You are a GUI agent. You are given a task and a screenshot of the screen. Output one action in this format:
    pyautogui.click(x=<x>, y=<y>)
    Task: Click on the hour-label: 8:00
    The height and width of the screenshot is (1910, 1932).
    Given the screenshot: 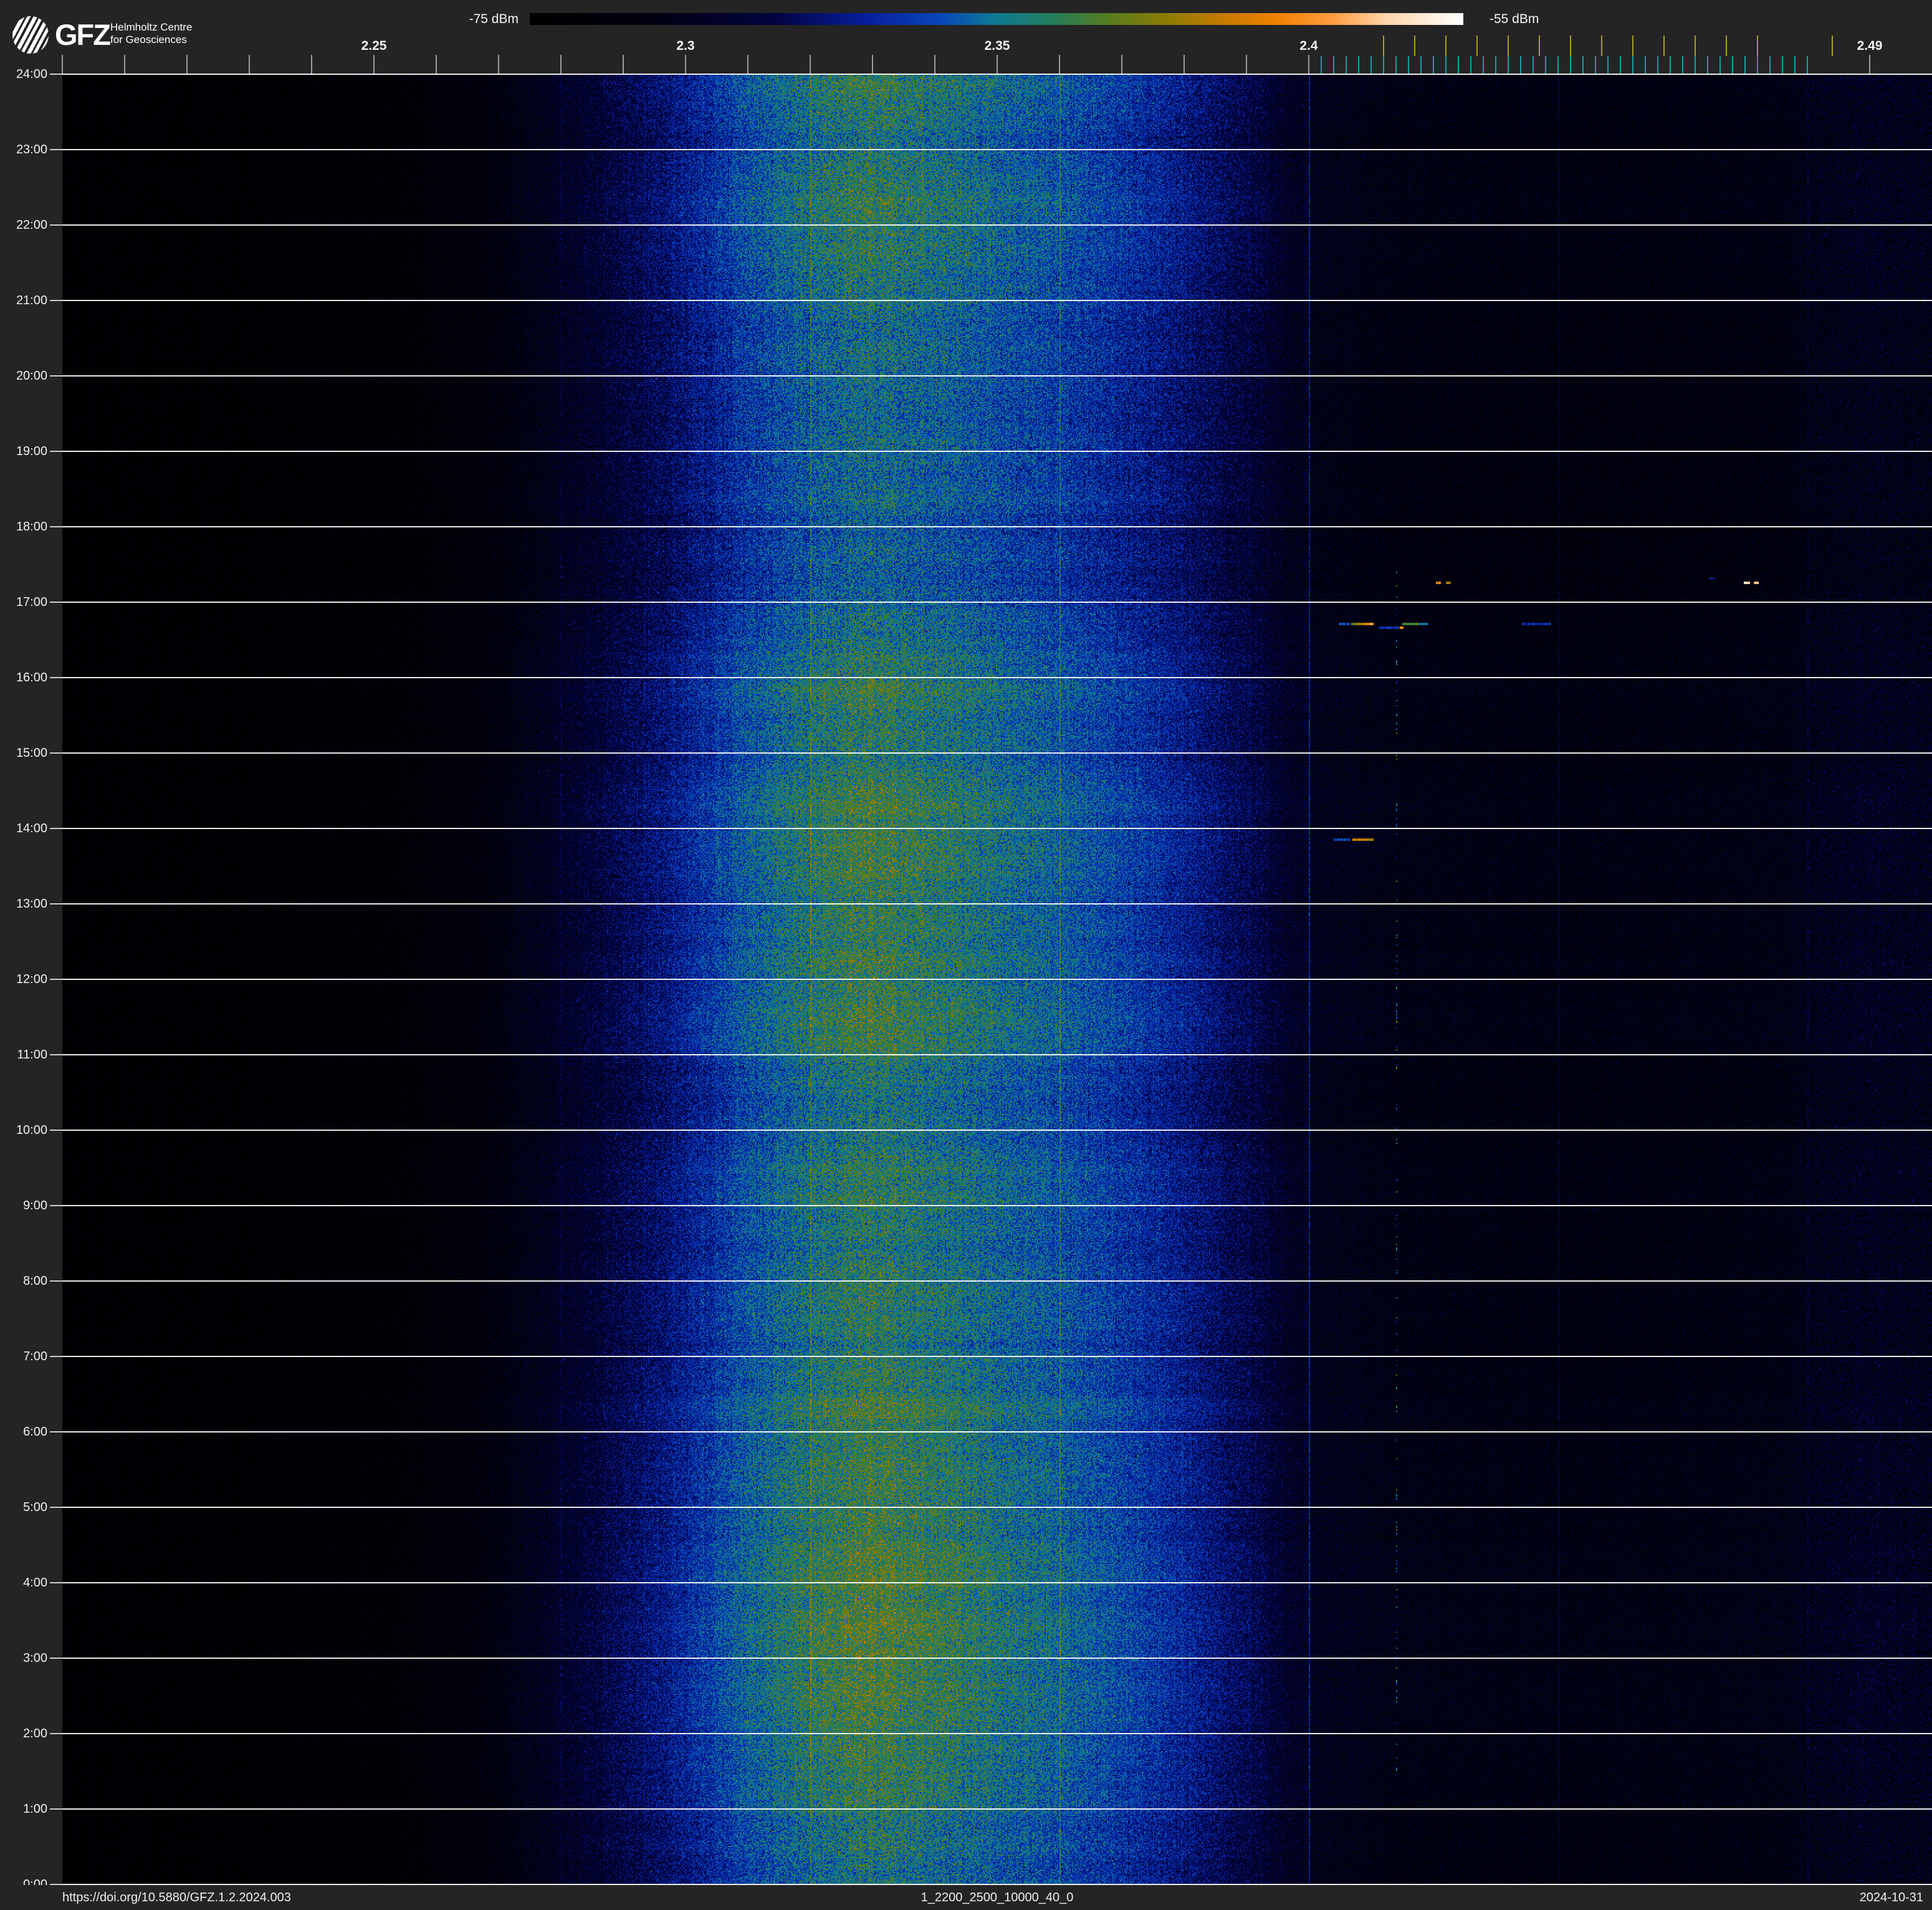 What is the action you would take?
    pyautogui.click(x=35, y=1281)
    